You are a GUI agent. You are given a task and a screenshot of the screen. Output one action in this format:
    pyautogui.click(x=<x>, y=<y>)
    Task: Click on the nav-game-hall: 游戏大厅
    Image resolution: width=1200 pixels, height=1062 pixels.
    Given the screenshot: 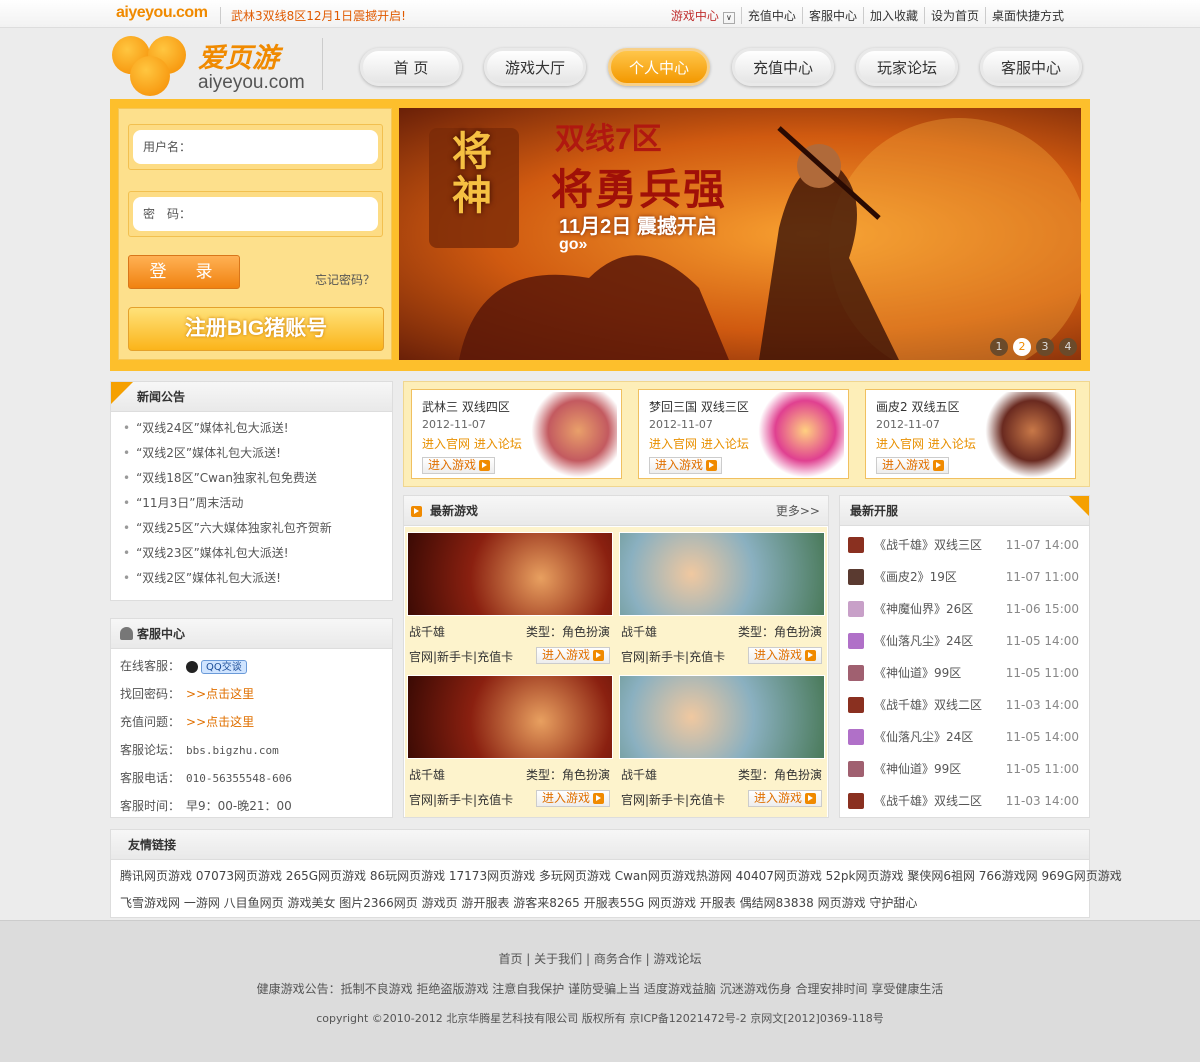 What is the action you would take?
    pyautogui.click(x=535, y=67)
    